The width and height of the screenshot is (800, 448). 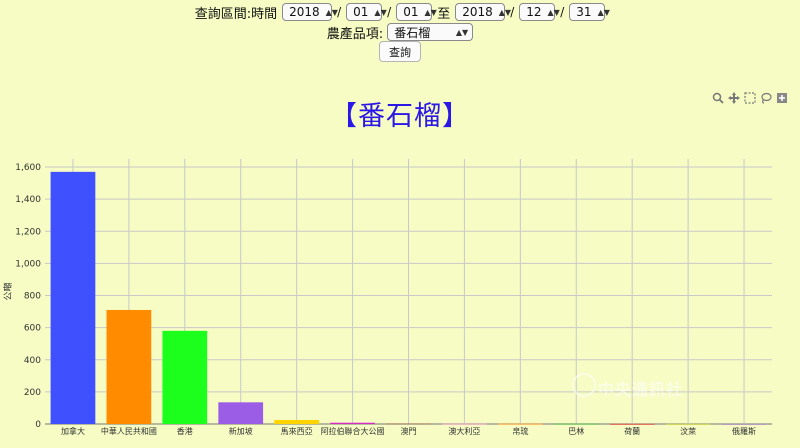 What do you see at coordinates (73, 431) in the screenshot?
I see `x-tick-label: 加拿大` at bounding box center [73, 431].